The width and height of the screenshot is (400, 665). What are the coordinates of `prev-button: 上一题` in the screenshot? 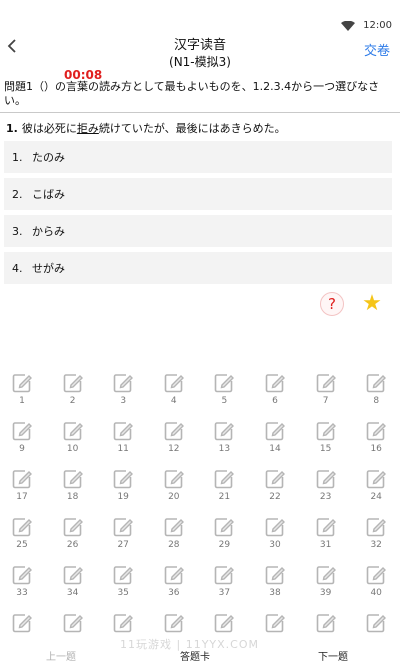 It's located at (61, 655).